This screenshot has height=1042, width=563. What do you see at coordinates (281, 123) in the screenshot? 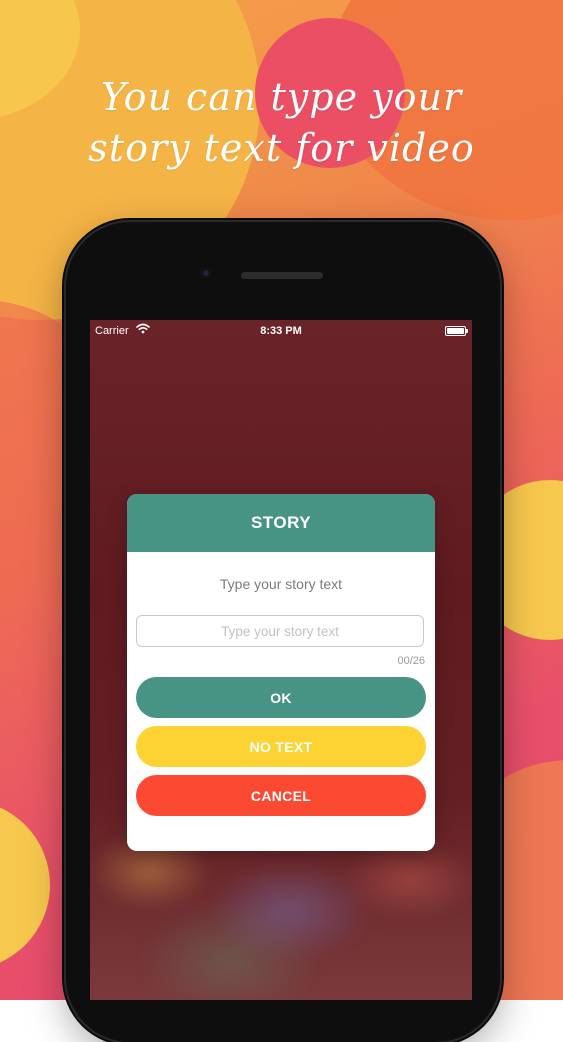
I see `headline: You can type your story text for video` at bounding box center [281, 123].